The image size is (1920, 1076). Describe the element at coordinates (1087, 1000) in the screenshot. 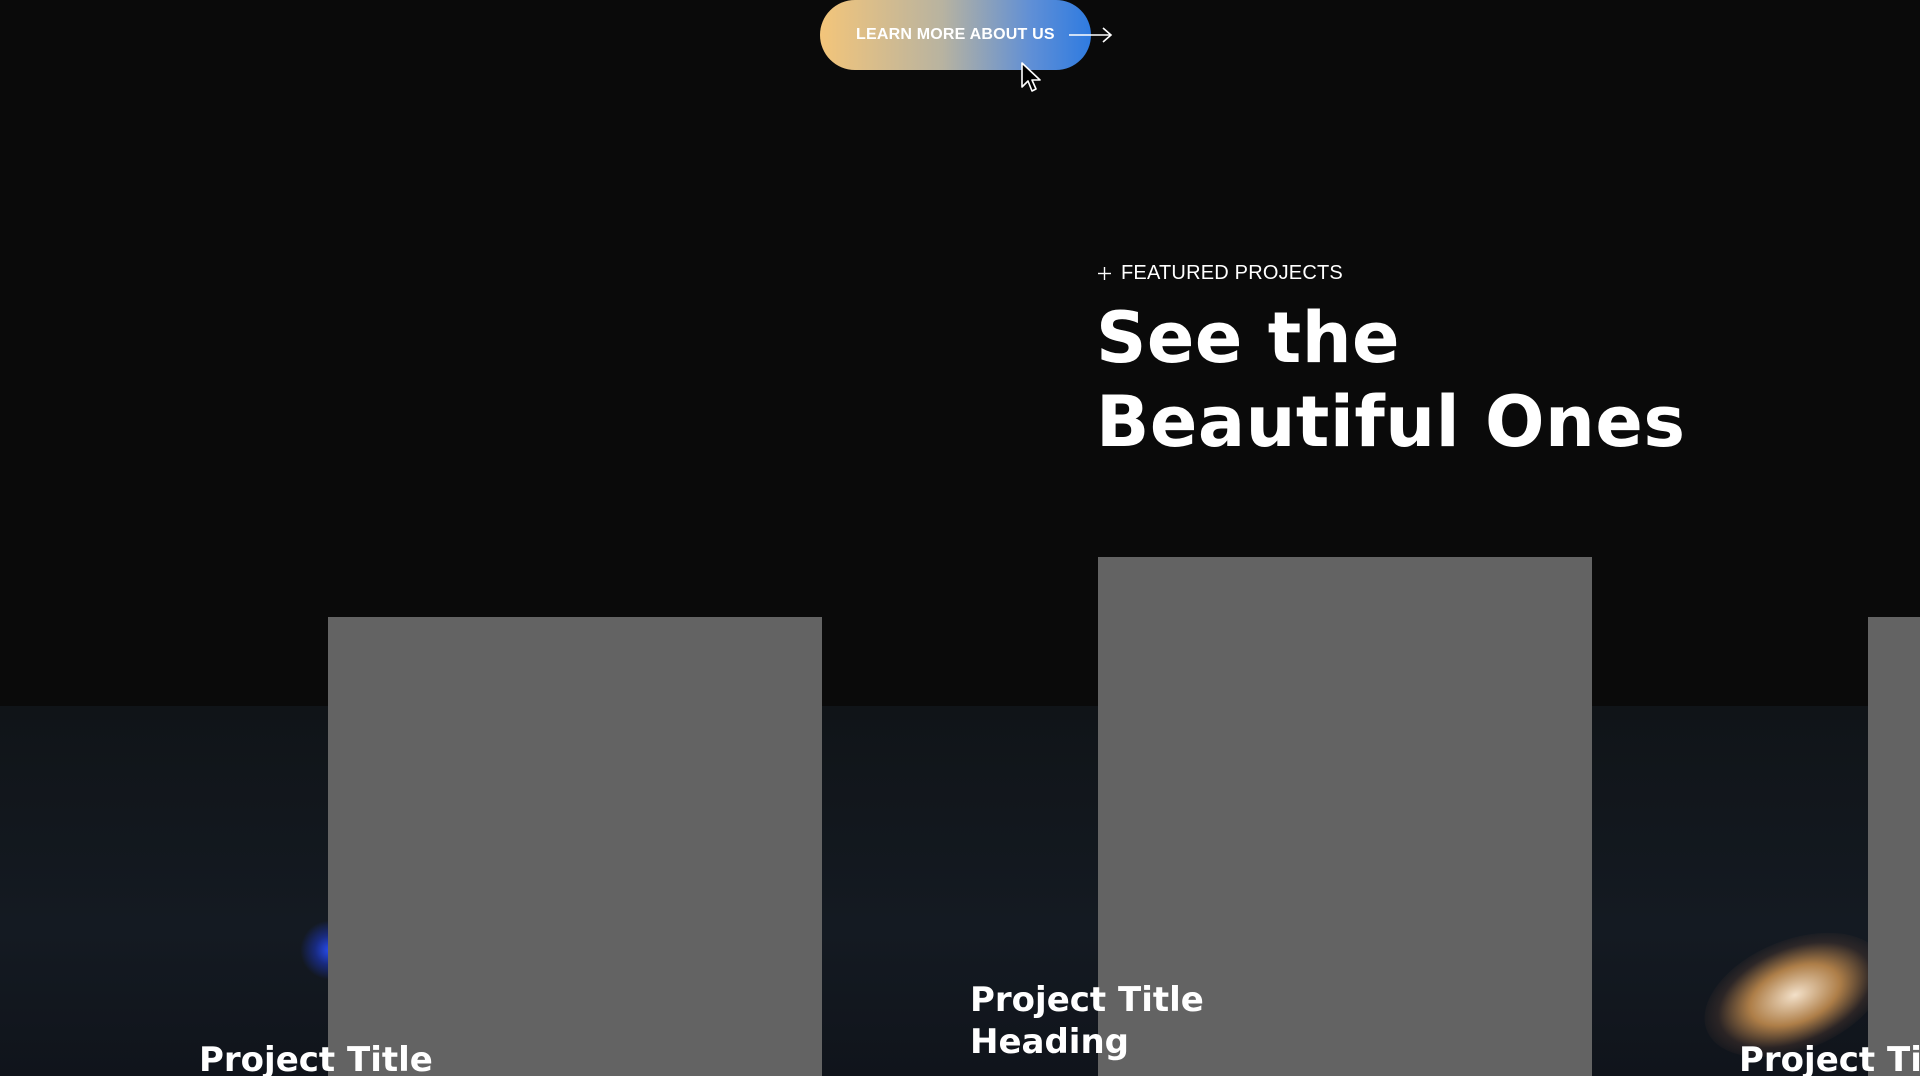

I see `project-title-2-line-1: Project Title` at that location.